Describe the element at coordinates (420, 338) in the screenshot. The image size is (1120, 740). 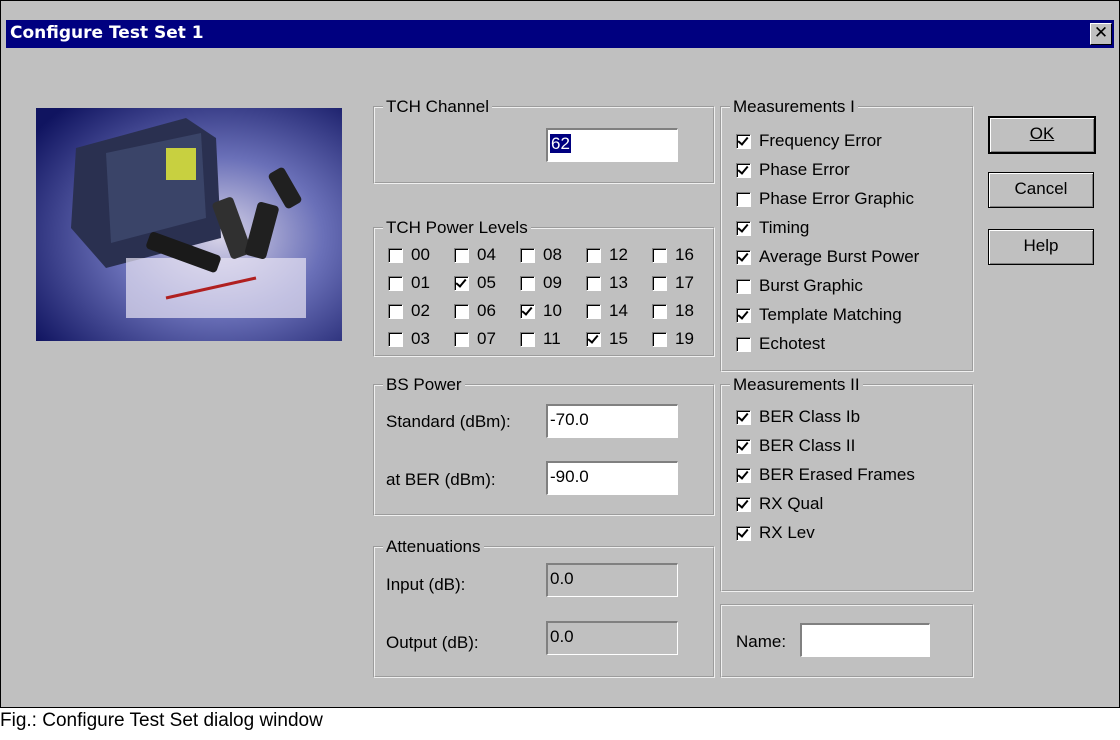
I see `power-level-label: 03` at that location.